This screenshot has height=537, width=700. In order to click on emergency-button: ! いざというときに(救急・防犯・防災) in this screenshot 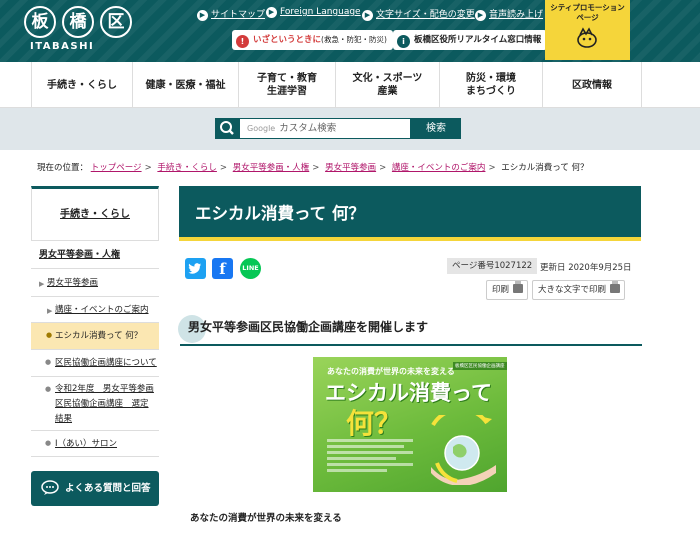, I will do `click(312, 40)`.